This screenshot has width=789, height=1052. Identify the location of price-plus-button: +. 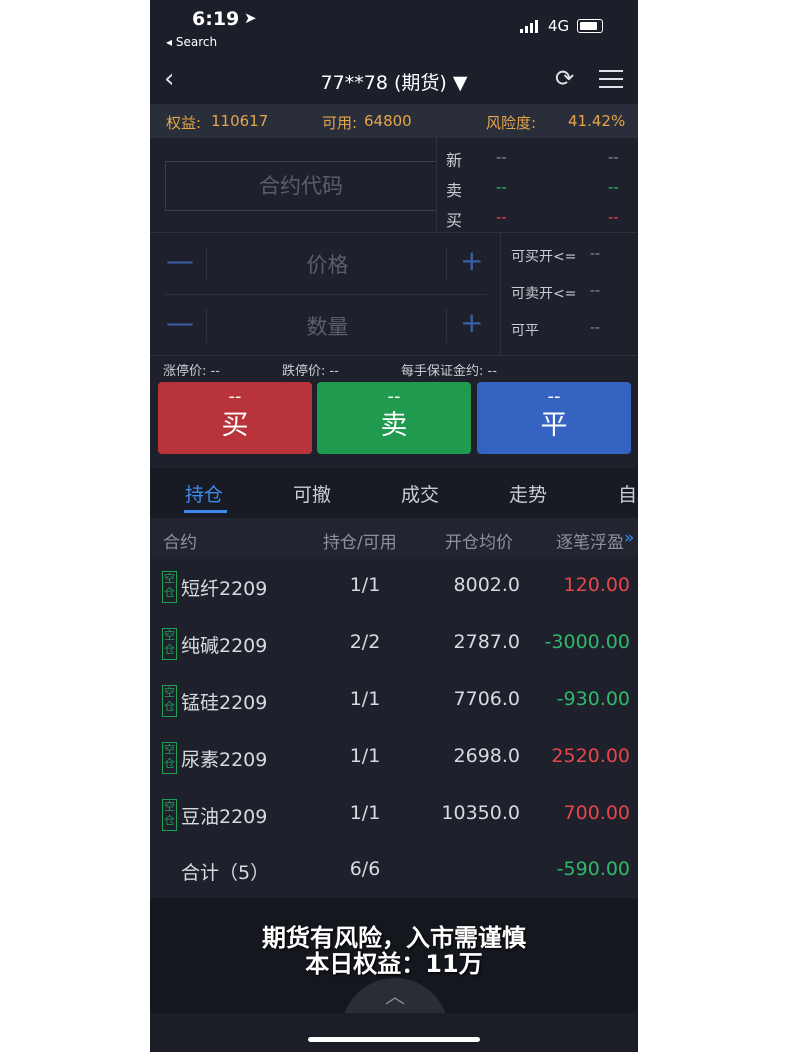
(471, 260).